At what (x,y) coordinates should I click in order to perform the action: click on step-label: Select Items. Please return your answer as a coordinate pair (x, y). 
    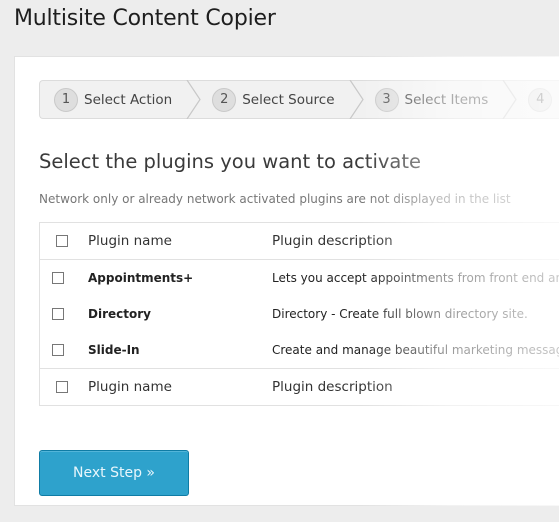
    Looking at the image, I should click on (446, 99).